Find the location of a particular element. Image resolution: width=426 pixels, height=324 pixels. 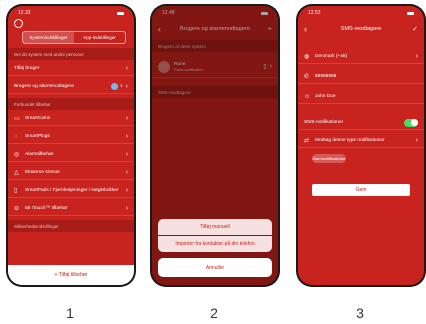

settings-tabs: Systemindstillinger App-indstillinger is located at coordinates (74, 37).